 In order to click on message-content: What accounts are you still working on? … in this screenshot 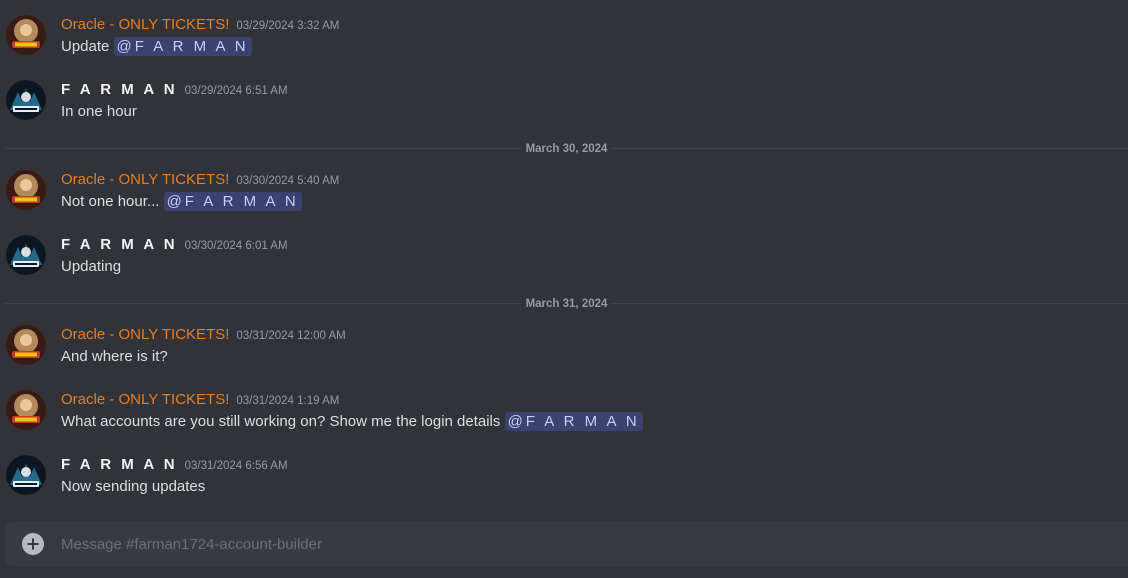, I will do `click(352, 422)`.